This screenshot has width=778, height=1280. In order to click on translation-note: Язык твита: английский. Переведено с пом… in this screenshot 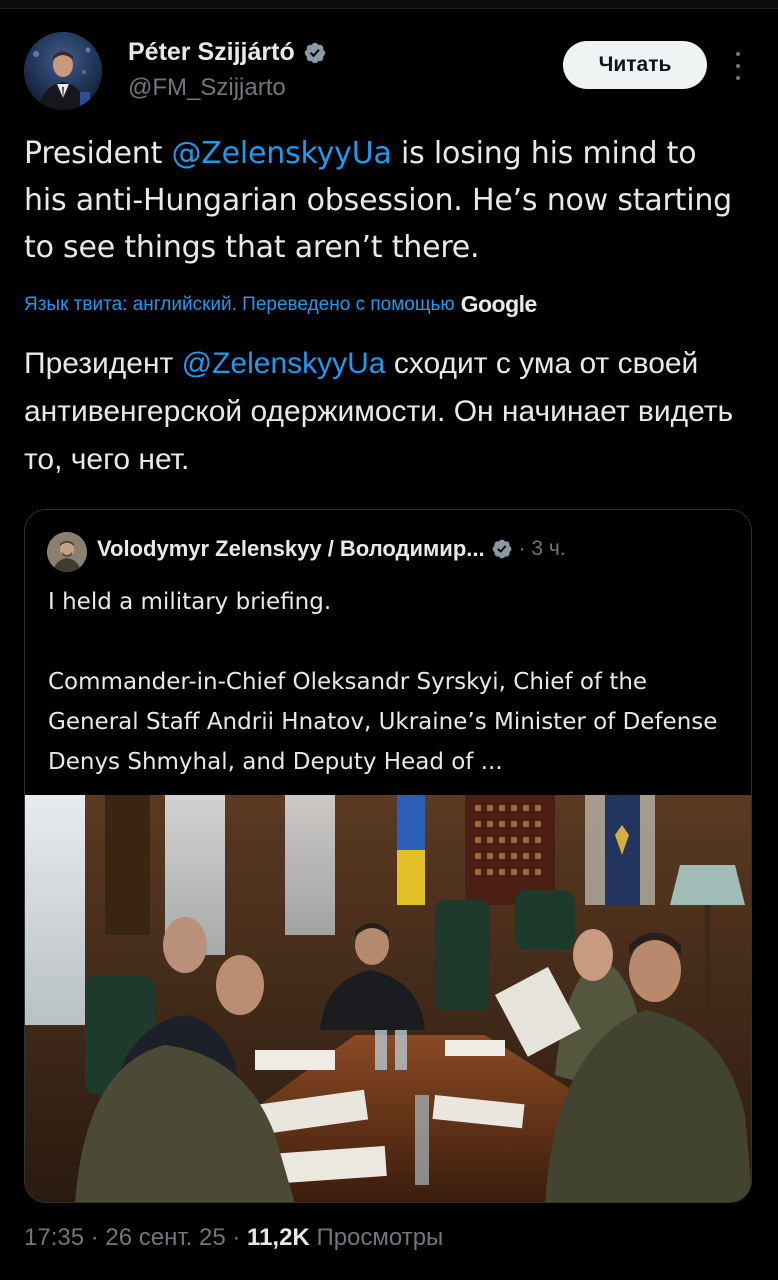, I will do `click(389, 304)`.